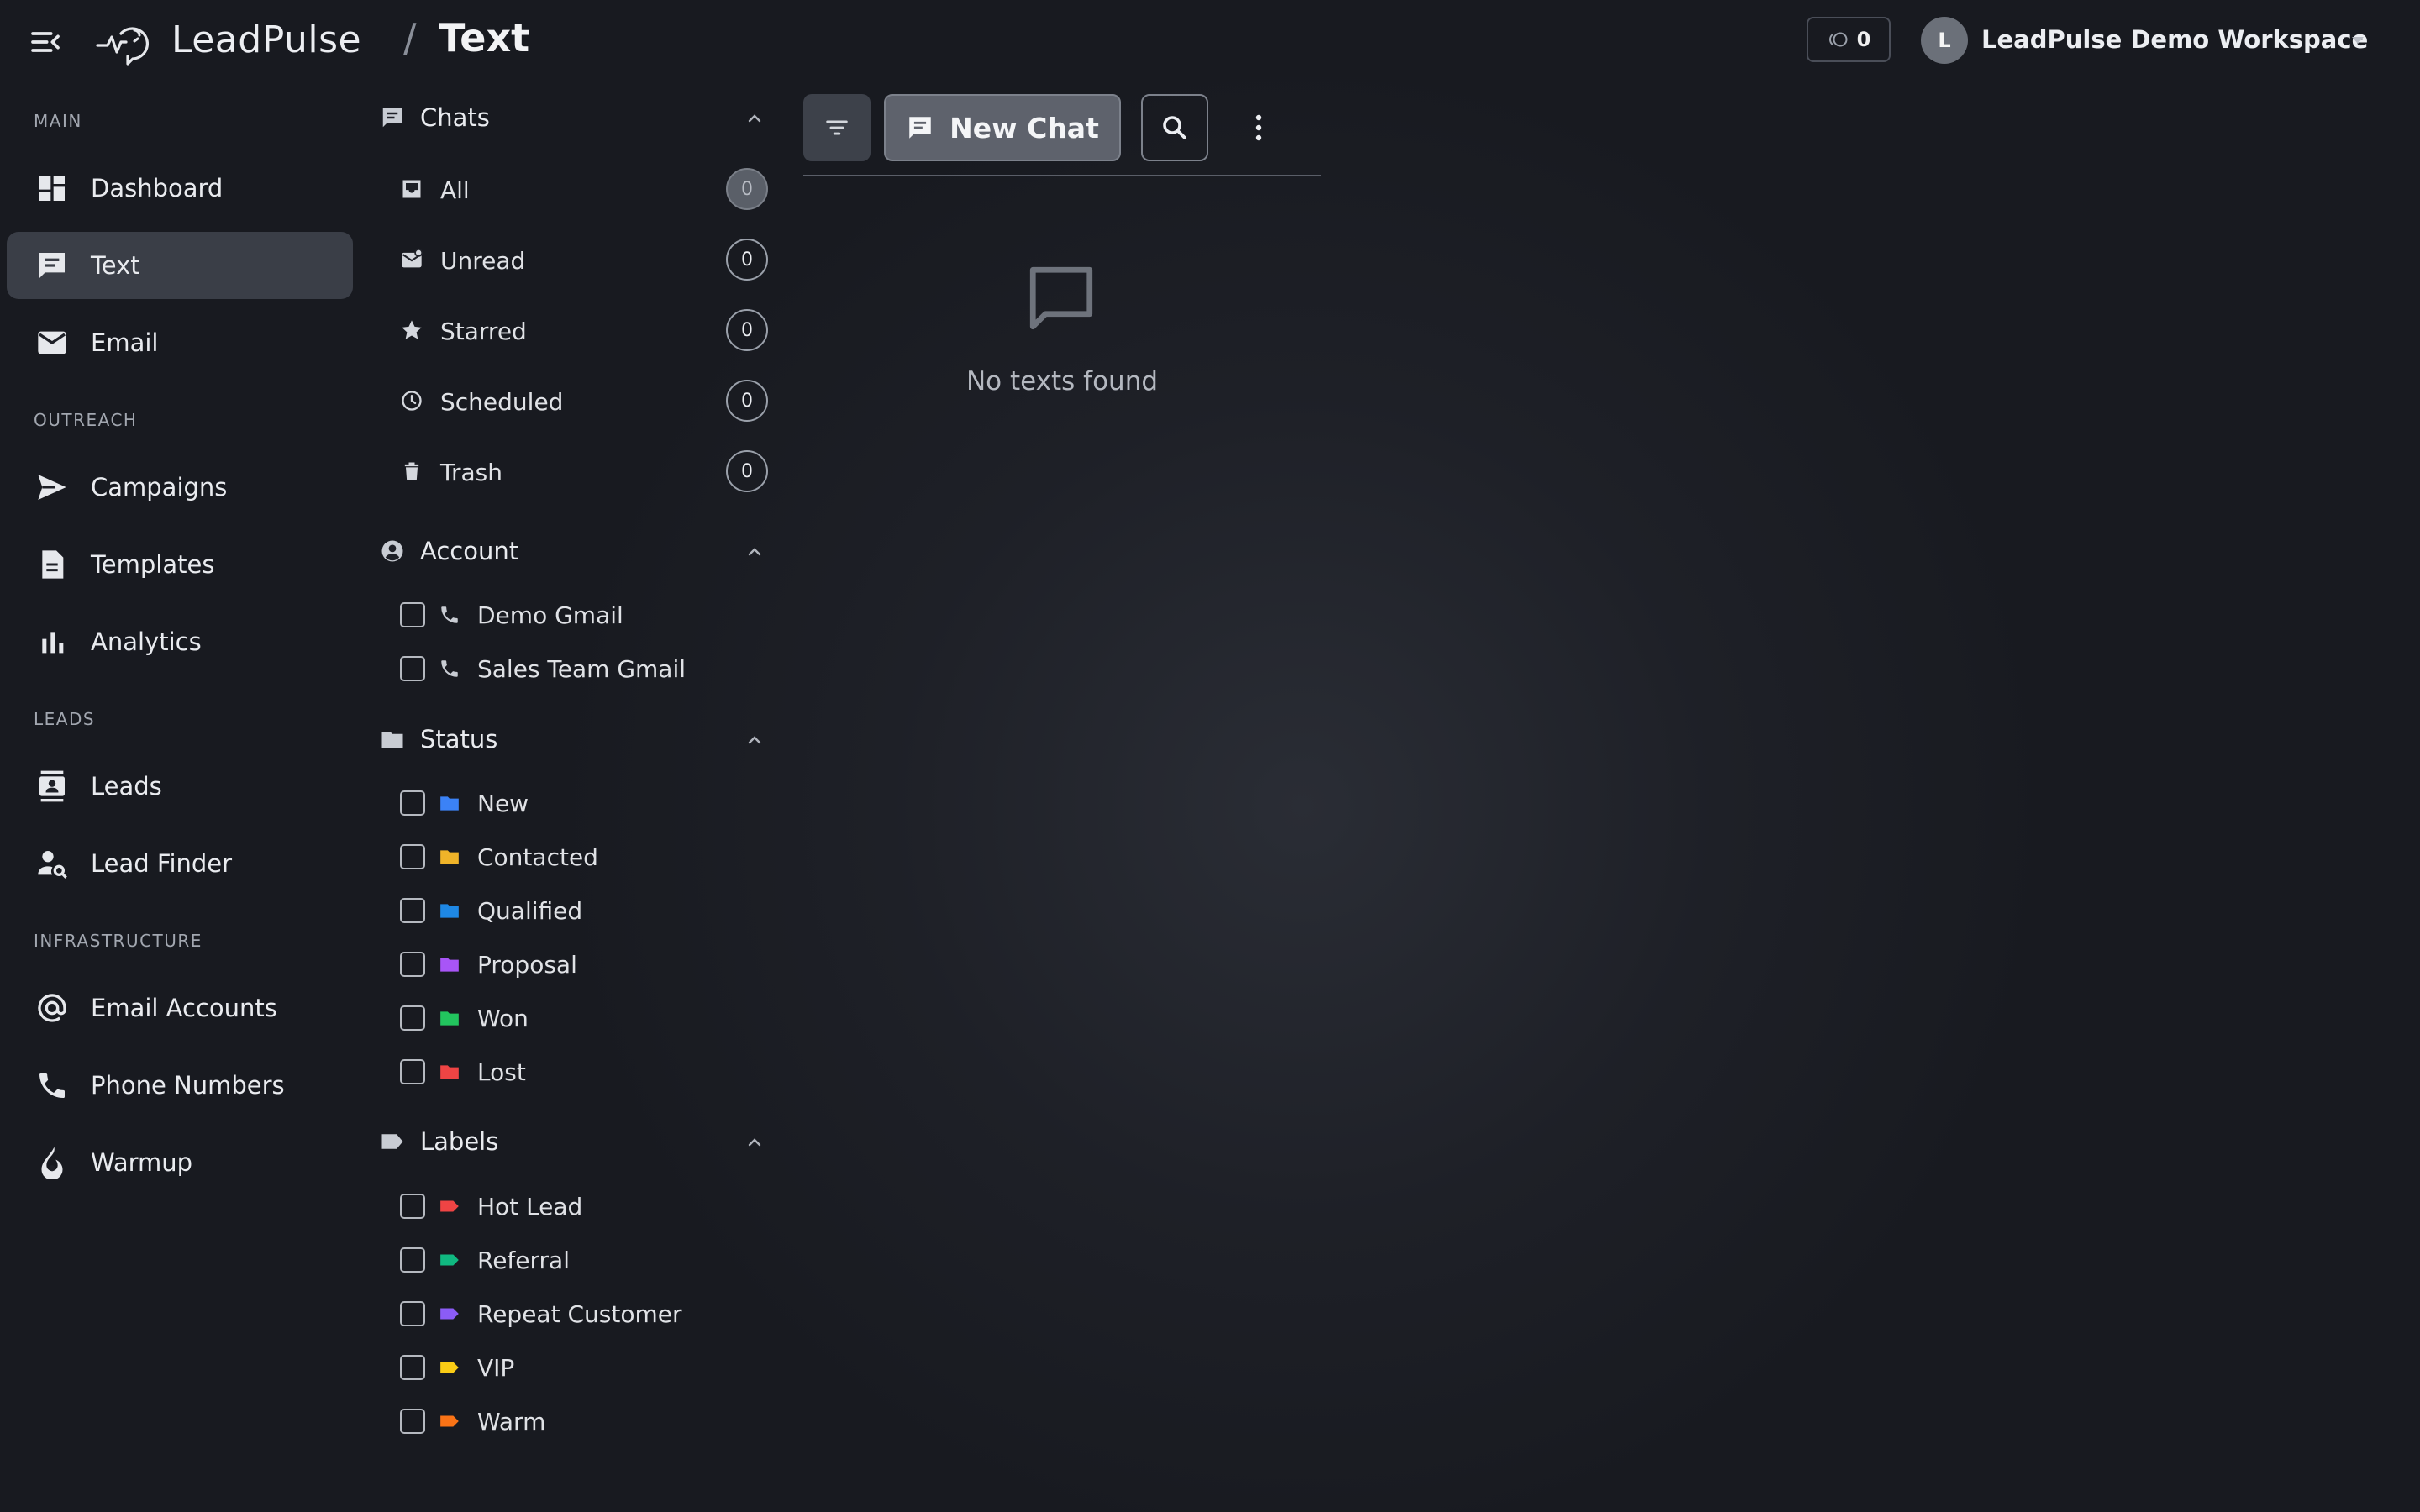 The width and height of the screenshot is (2420, 1512). I want to click on group-title: Chats, so click(455, 117).